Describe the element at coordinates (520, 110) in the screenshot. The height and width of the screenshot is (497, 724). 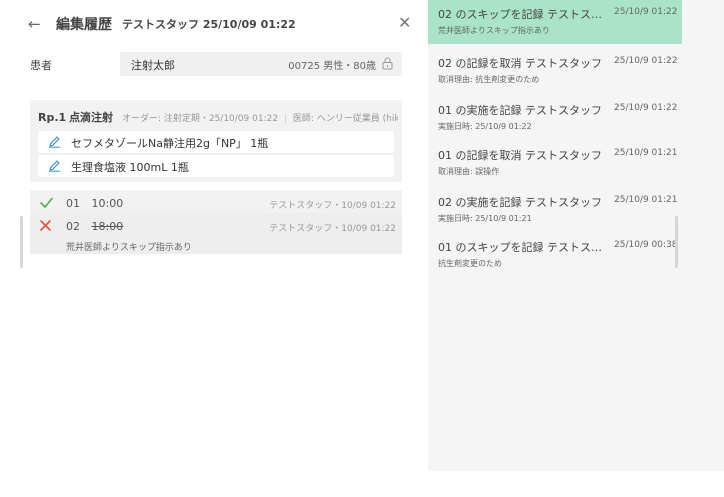
I see `history-title: 01 の実施を記録 テストスタッフ` at that location.